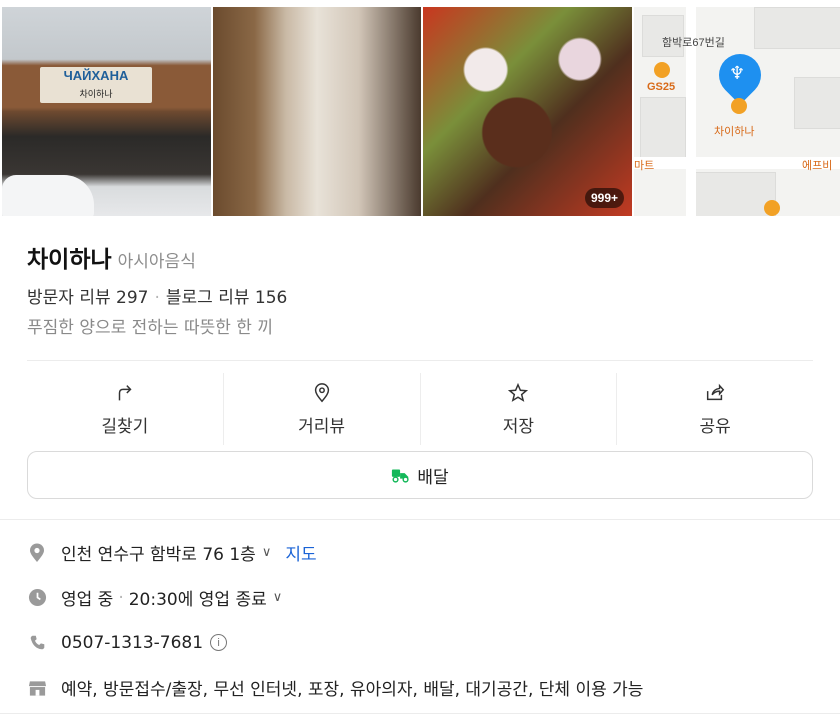 The height and width of the screenshot is (717, 840). I want to click on place-category: 아시아음식, so click(156, 262).